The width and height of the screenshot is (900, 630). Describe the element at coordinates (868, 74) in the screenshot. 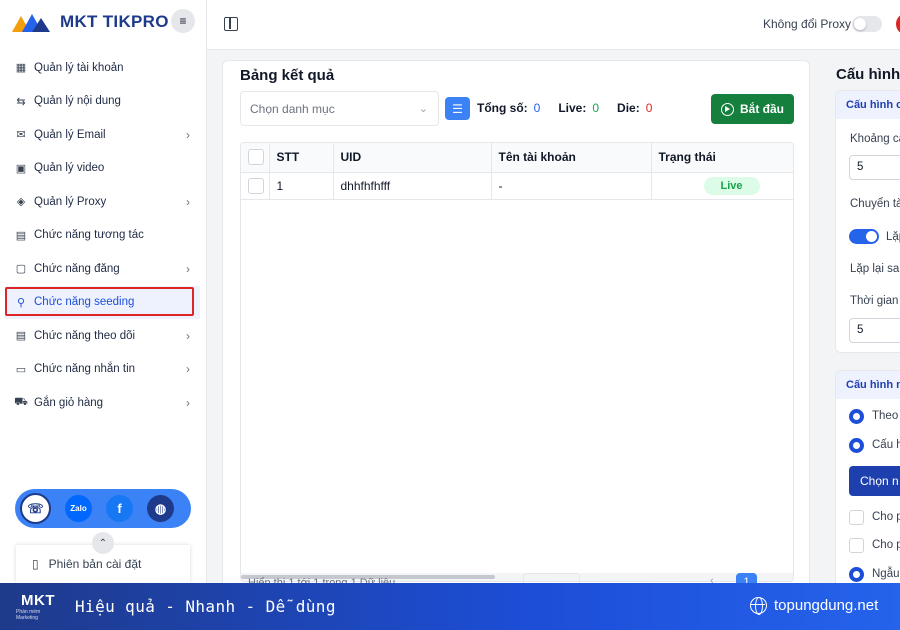

I see `config-title: Cấu hình` at that location.